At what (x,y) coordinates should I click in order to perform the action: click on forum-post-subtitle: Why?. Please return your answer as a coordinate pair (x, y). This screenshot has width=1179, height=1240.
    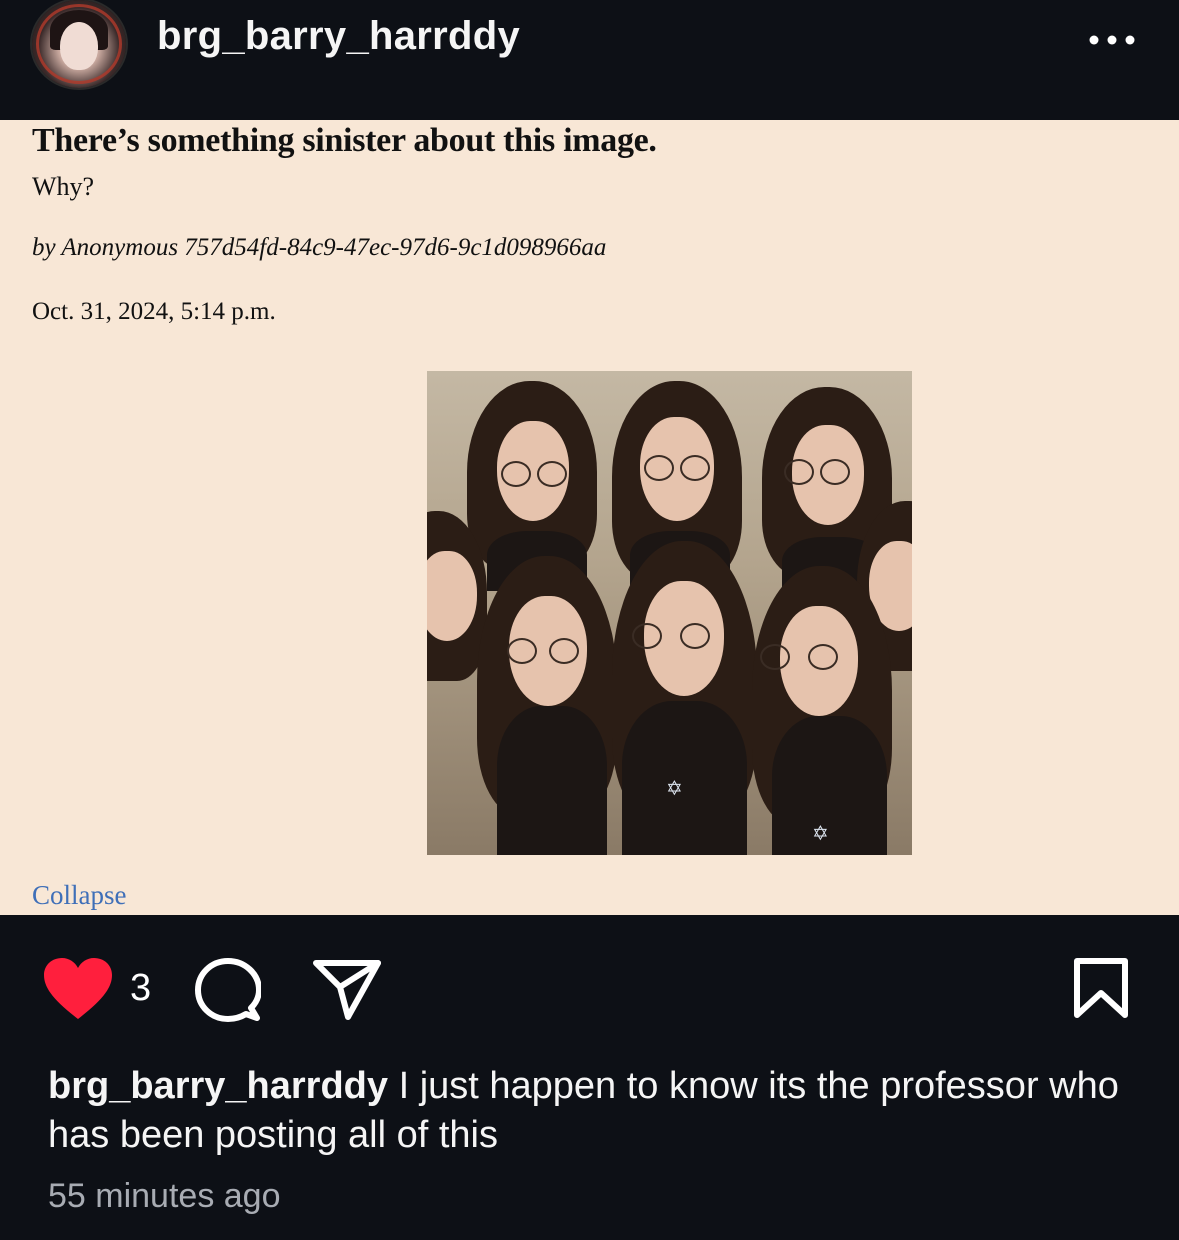
    Looking at the image, I should click on (63, 186).